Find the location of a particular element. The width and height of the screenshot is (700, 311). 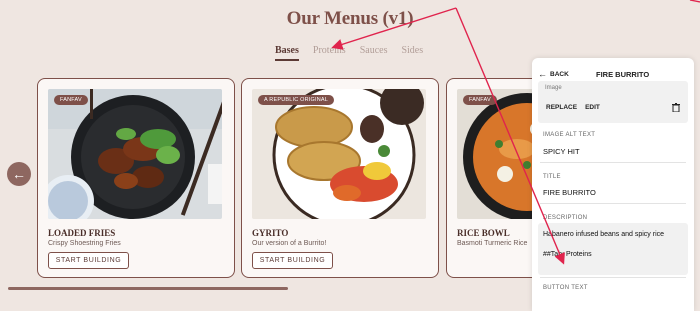

edit-button: EDIT is located at coordinates (592, 107).